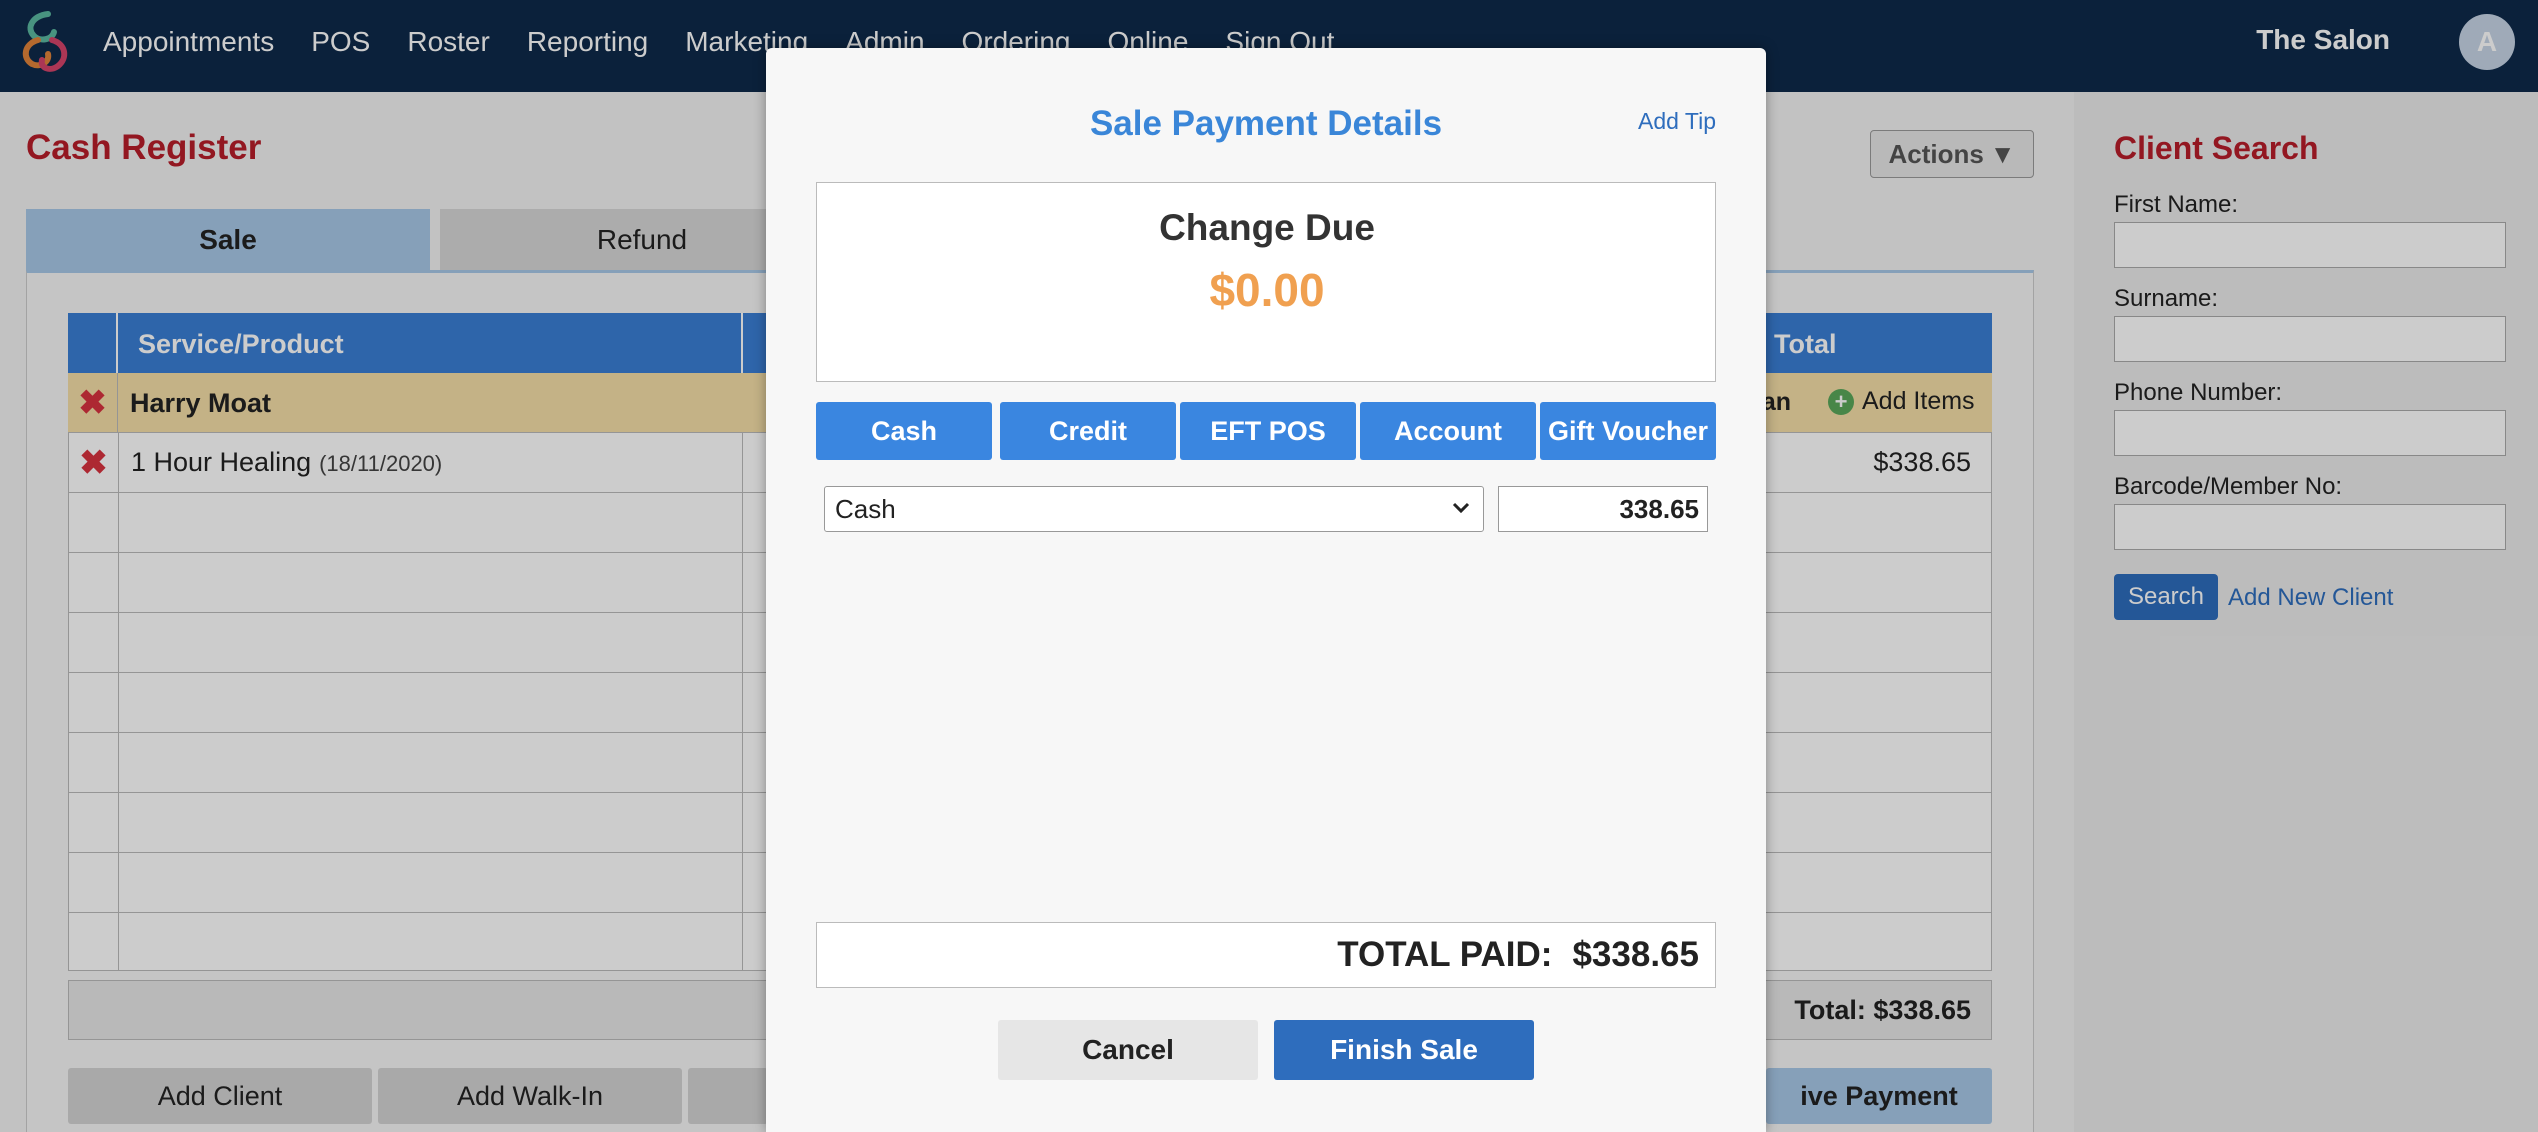 This screenshot has width=2538, height=1132. I want to click on cancel-button: Cancel, so click(1128, 1050).